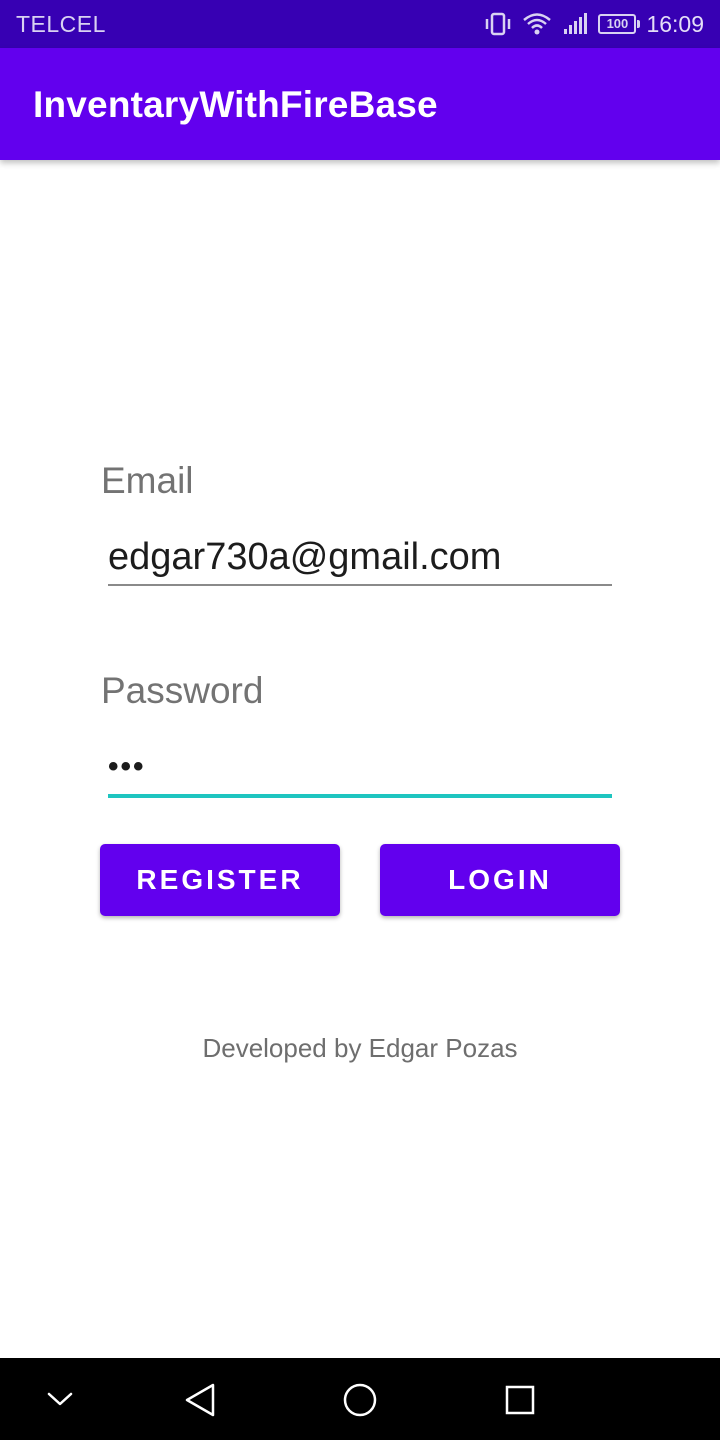 The width and height of the screenshot is (720, 1440). Describe the element at coordinates (500, 880) in the screenshot. I see `login-button: LOGIN` at that location.